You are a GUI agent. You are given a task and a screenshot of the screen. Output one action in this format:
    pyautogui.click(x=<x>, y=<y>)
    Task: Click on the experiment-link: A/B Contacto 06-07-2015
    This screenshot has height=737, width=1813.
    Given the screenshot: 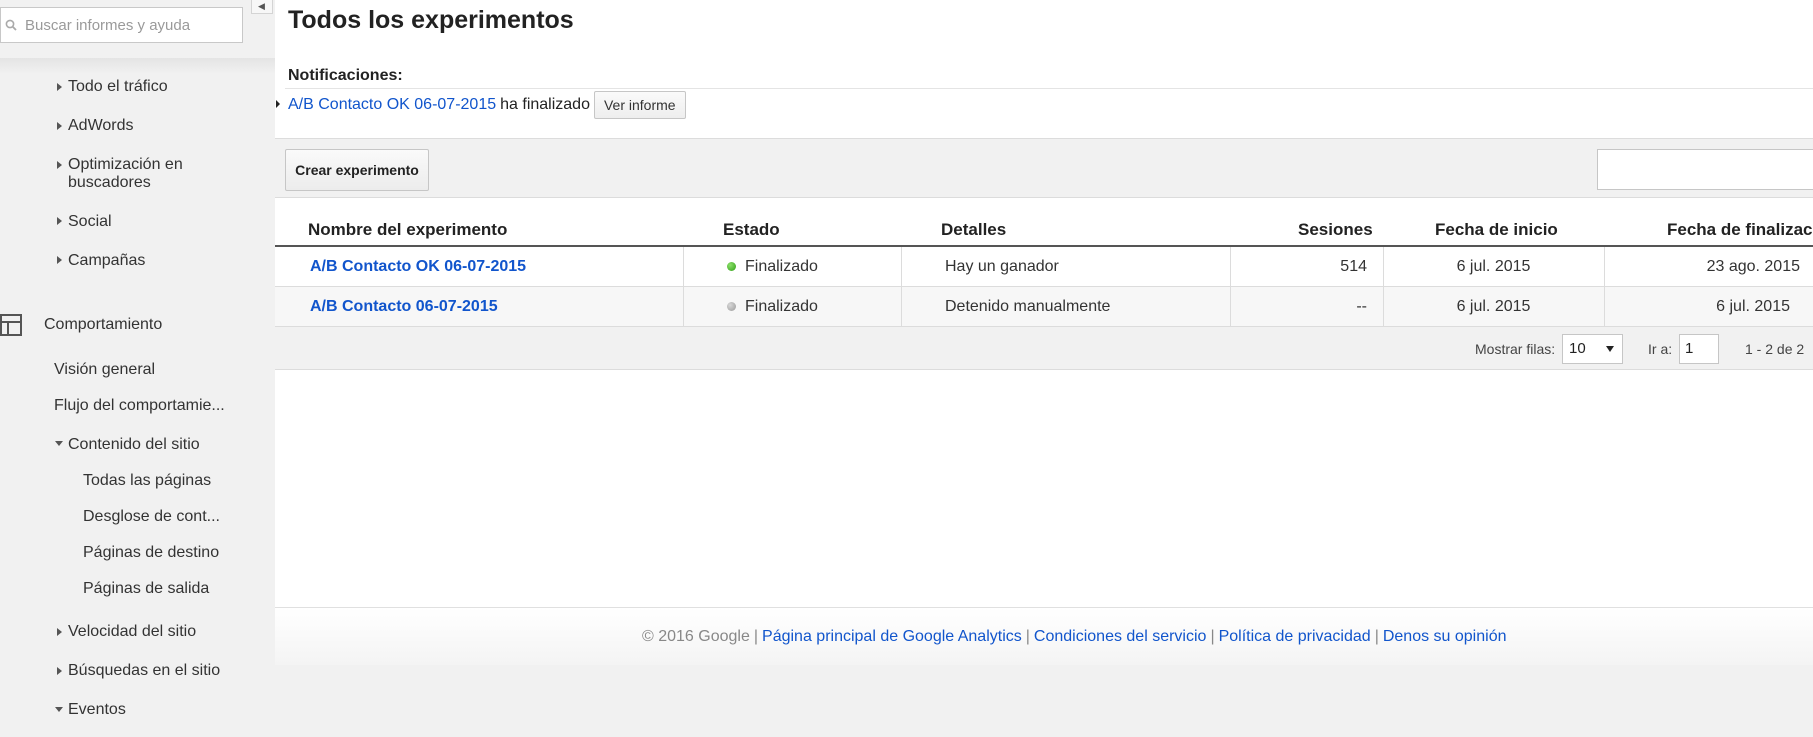 What is the action you would take?
    pyautogui.click(x=404, y=306)
    